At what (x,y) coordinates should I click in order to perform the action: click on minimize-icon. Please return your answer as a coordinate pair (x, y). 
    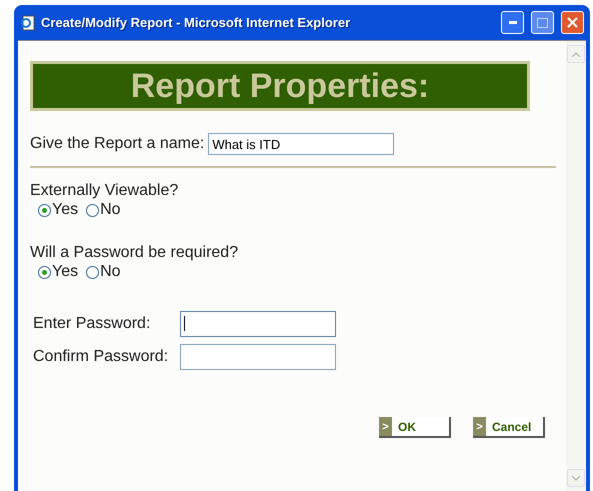
    Looking at the image, I should click on (512, 22).